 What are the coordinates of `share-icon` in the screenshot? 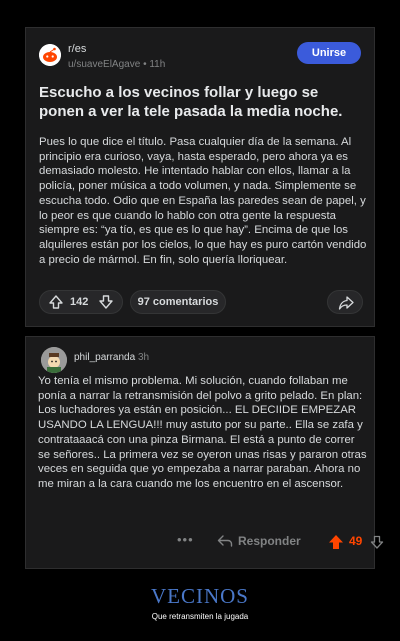 It's located at (346, 303).